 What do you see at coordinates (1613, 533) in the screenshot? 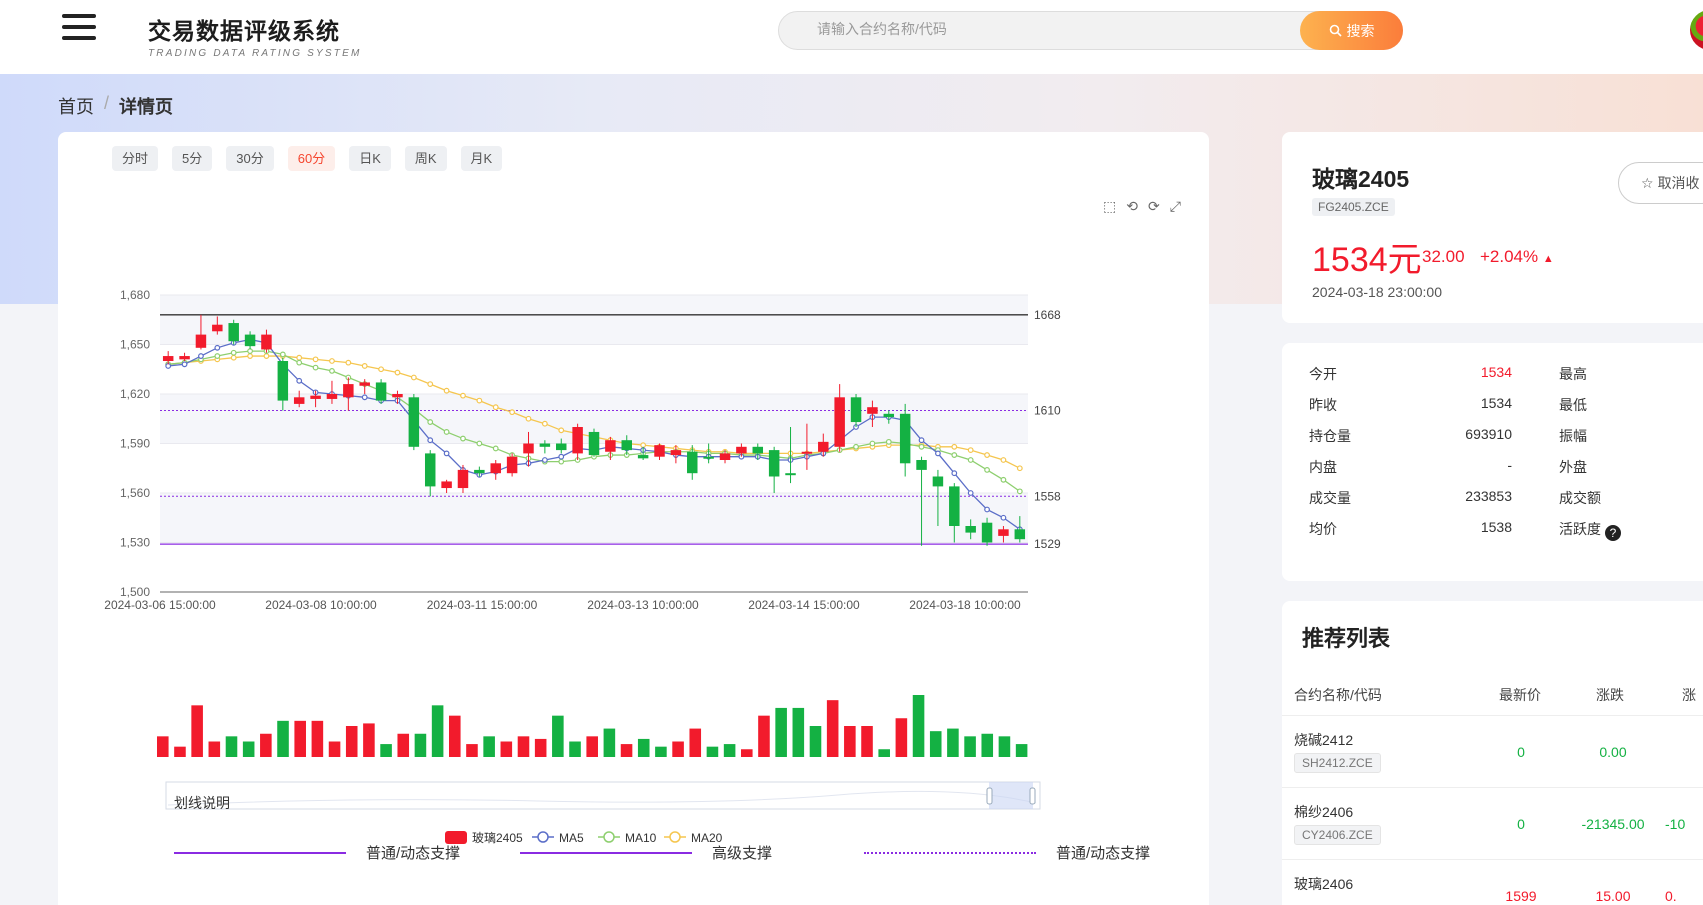
I see `help-icon: ?` at bounding box center [1613, 533].